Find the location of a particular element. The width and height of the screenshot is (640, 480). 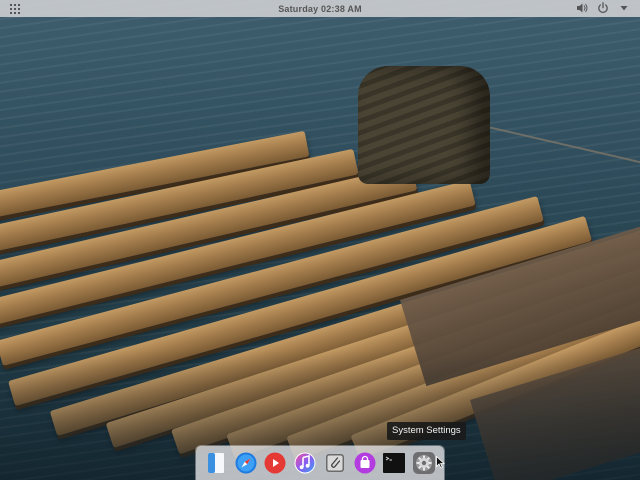

safari-browser-icon is located at coordinates (246, 463).